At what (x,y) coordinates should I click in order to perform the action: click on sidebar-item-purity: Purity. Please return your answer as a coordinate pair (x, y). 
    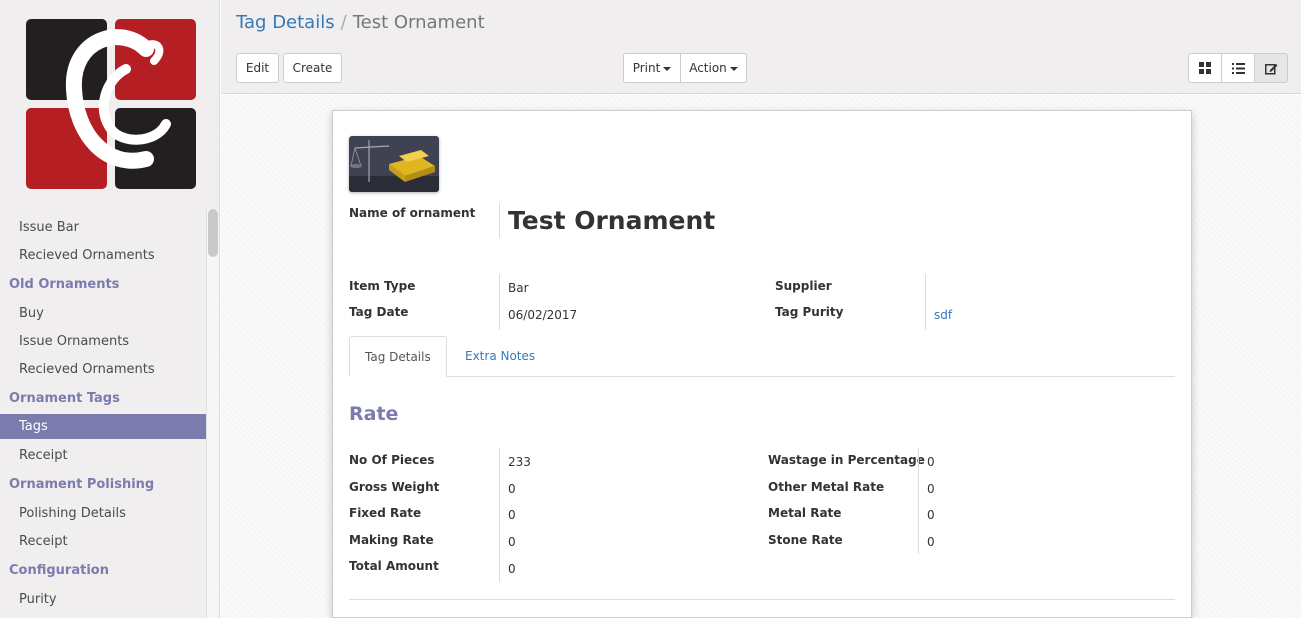
    Looking at the image, I should click on (103, 600).